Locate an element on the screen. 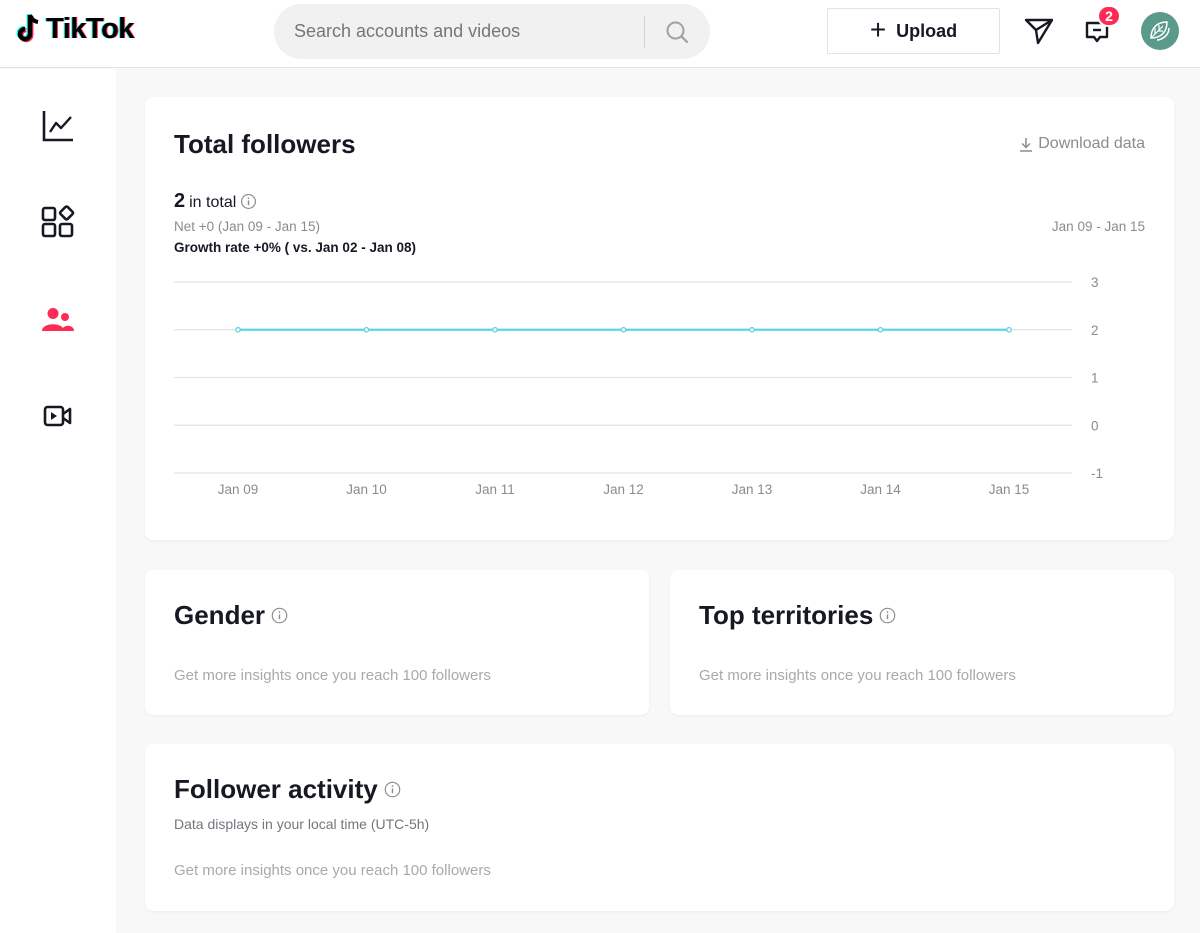  tiktok-logo: TikTok is located at coordinates (74, 29).